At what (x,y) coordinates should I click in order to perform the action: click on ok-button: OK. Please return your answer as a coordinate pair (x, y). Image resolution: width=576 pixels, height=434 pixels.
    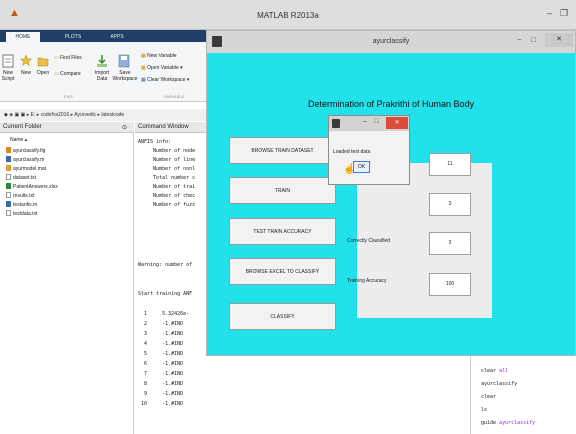
    Looking at the image, I should click on (361, 167).